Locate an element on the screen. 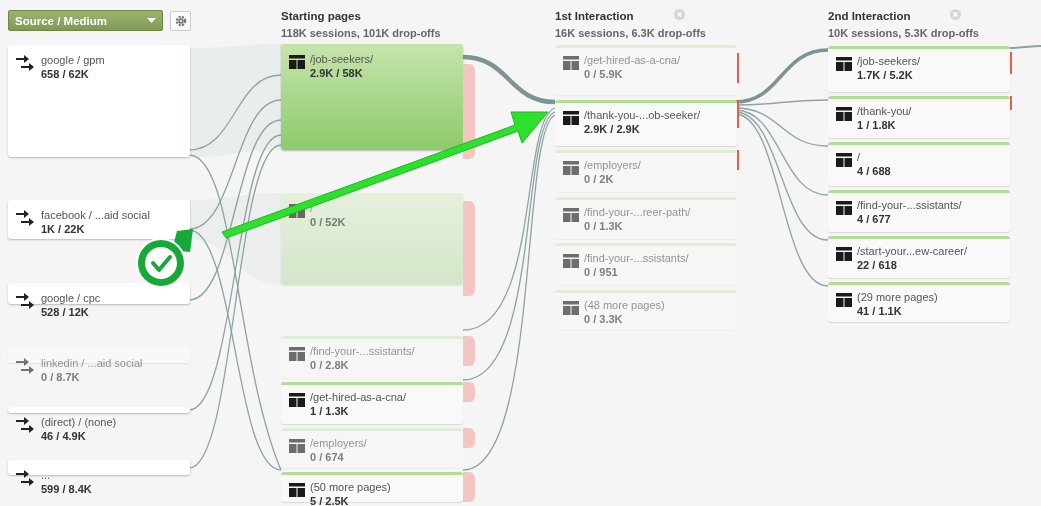  node-stats: 1.7K / 5.2K is located at coordinates (885, 75).